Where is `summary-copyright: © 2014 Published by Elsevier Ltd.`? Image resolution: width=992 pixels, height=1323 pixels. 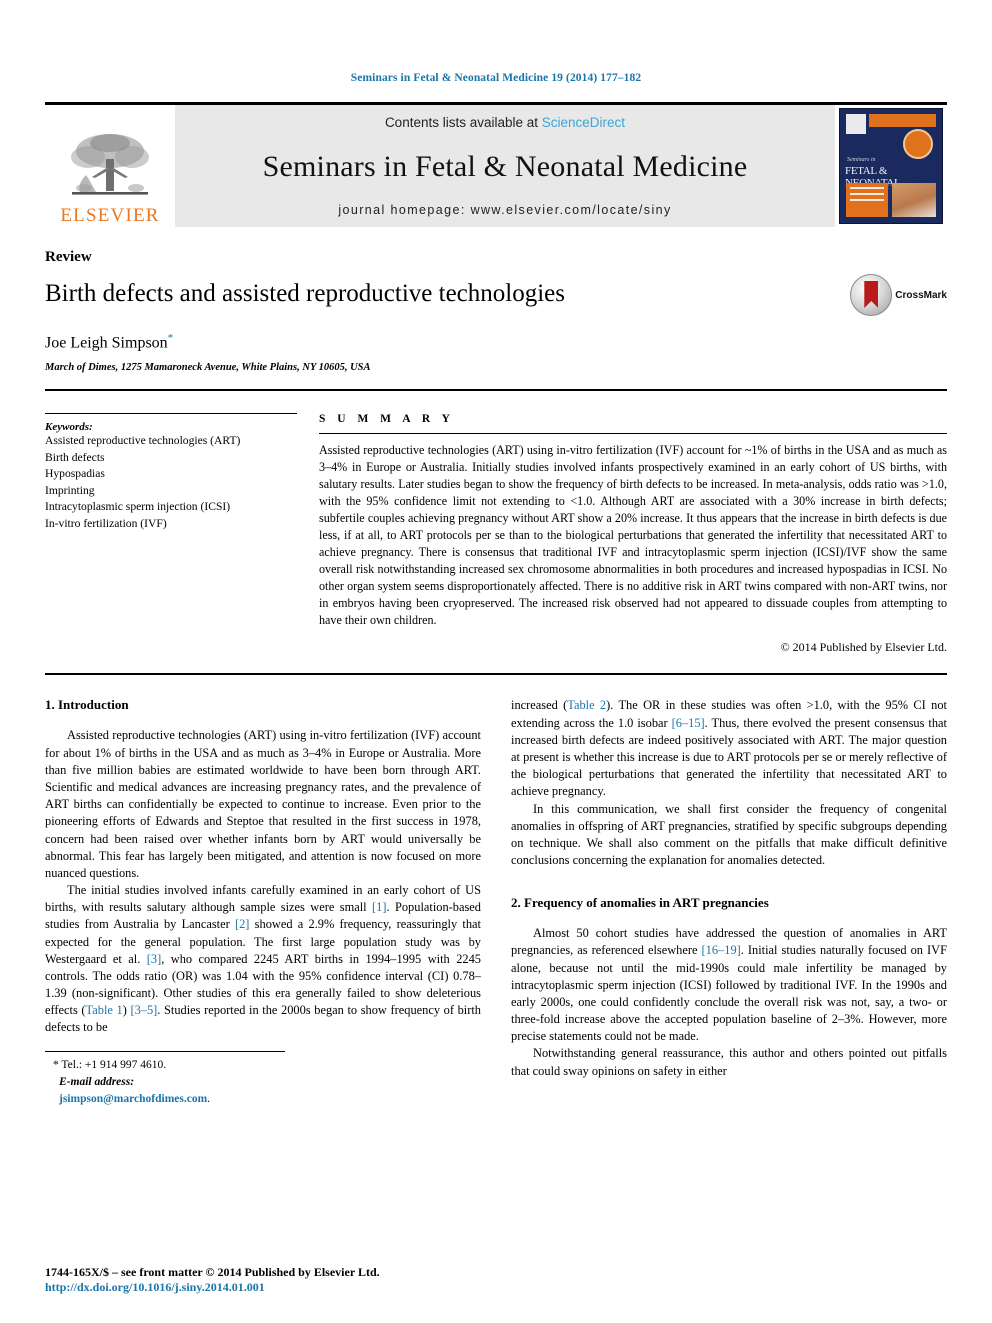
summary-copyright: © 2014 Published by Elsevier Ltd. is located at coordinates (863, 647).